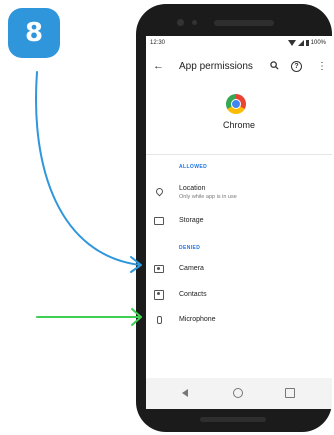 The height and width of the screenshot is (435, 334). Describe the element at coordinates (159, 221) in the screenshot. I see `folder-icon` at that location.